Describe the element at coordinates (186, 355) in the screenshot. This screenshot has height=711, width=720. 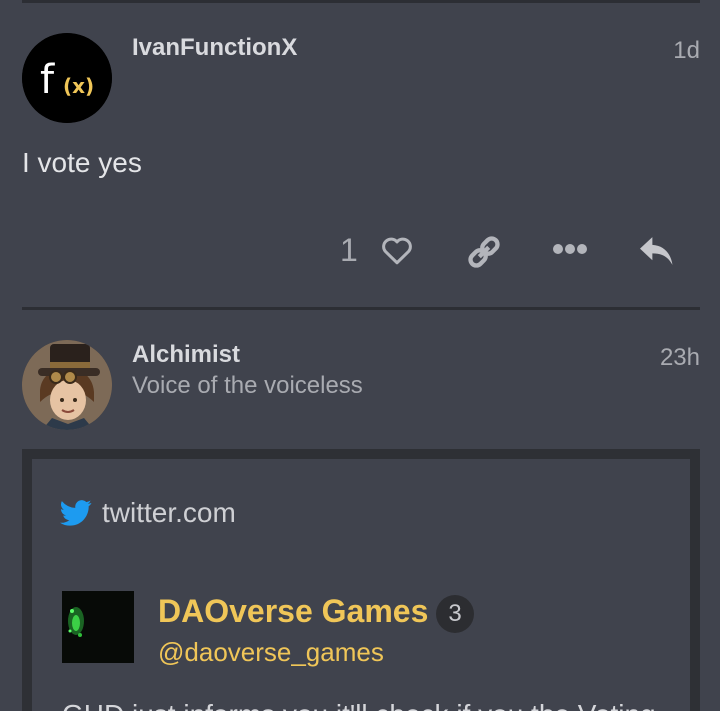
I see `post-username: Alchimist` at that location.